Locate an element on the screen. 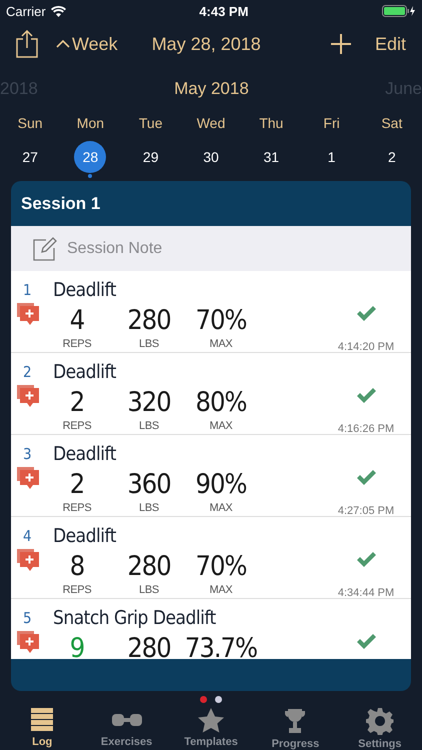 The image size is (422, 750). settings-icon is located at coordinates (380, 721).